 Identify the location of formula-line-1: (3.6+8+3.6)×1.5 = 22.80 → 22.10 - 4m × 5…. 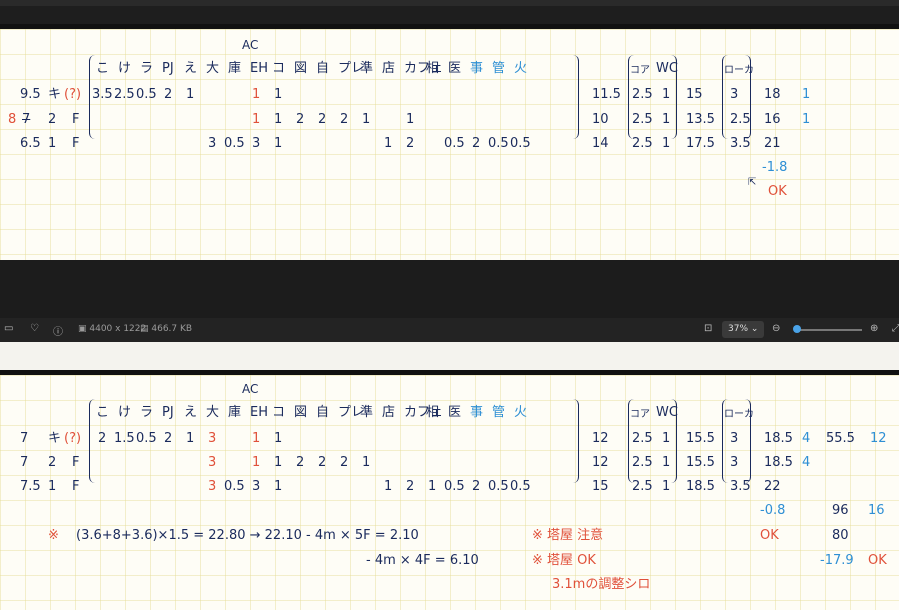
(247, 535).